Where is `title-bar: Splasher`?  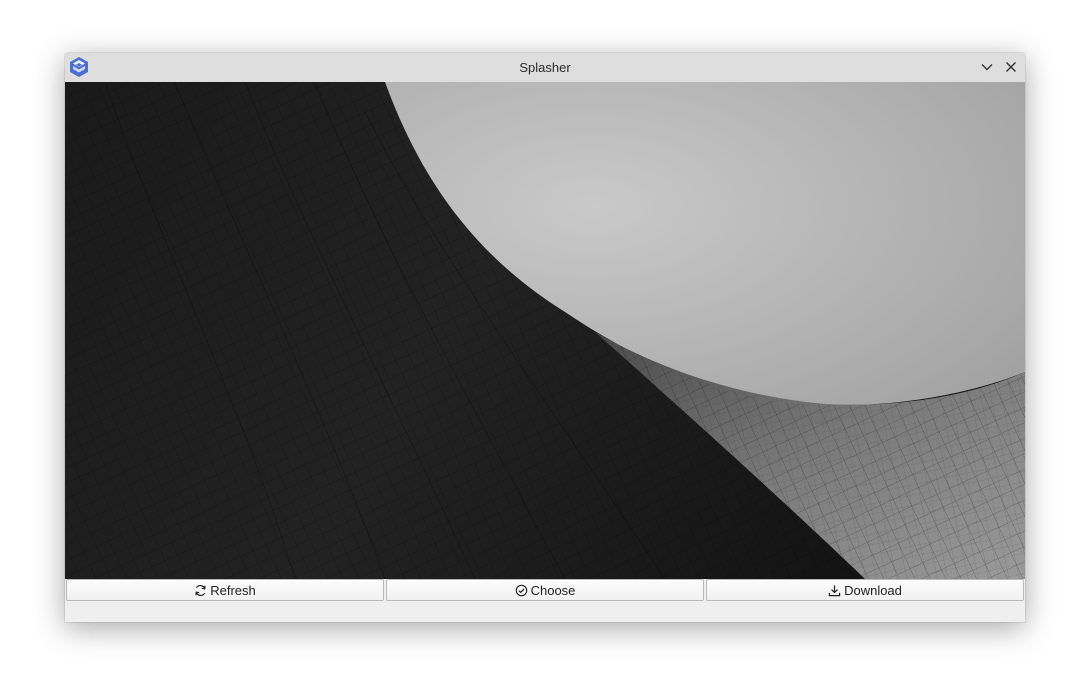
title-bar: Splasher is located at coordinates (545, 68).